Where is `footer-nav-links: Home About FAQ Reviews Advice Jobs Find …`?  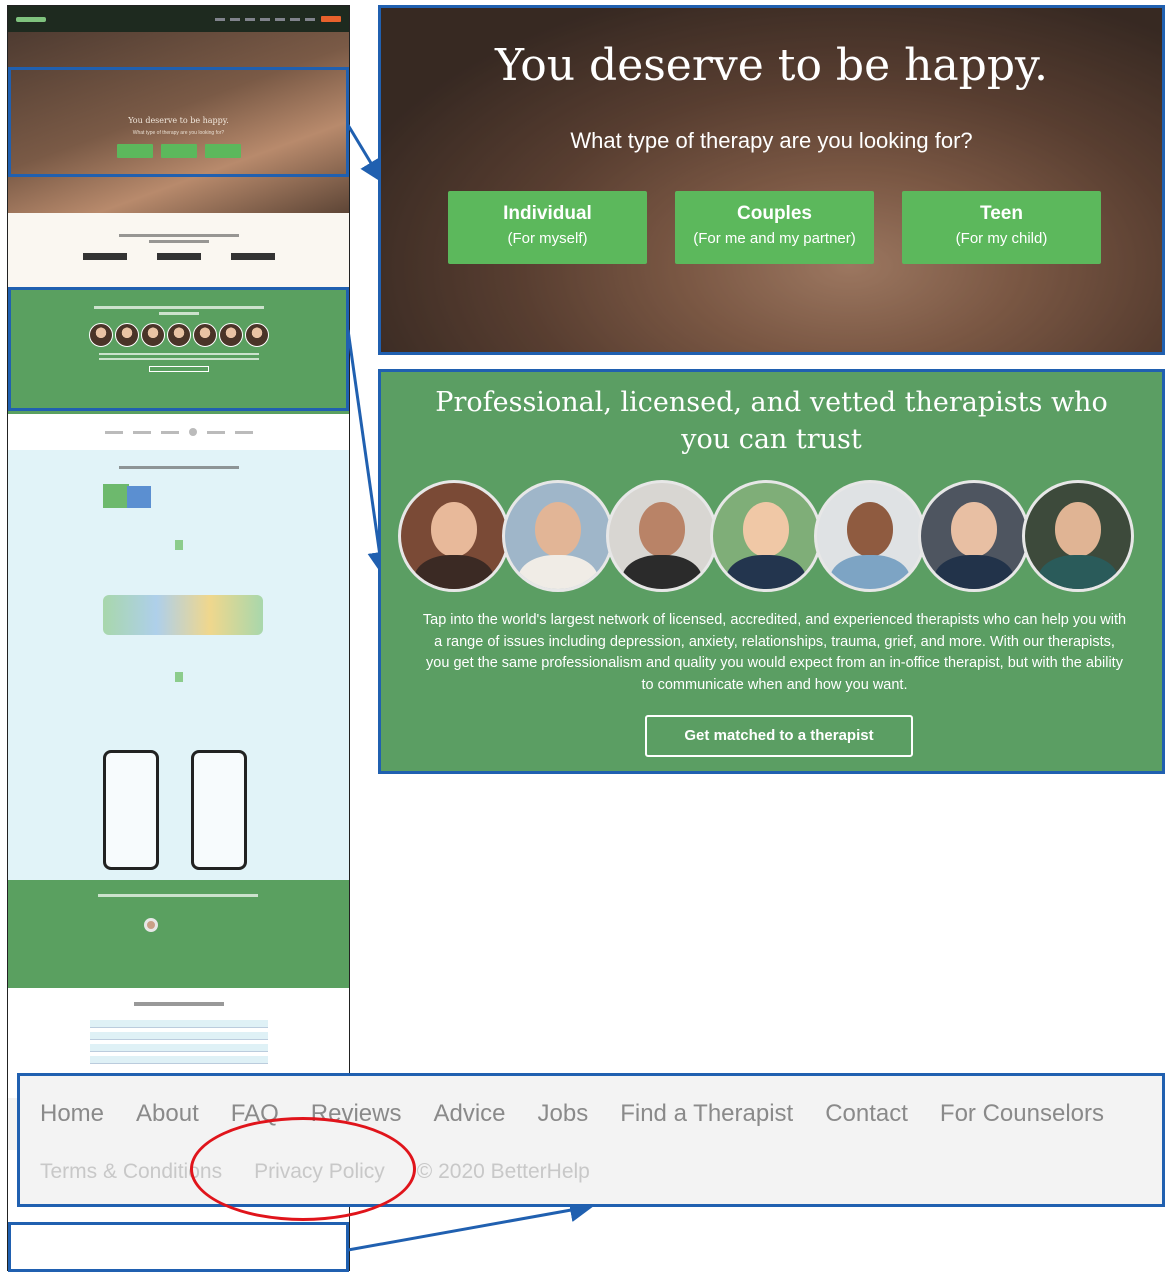
footer-nav-links: Home About FAQ Reviews Advice Jobs Find … is located at coordinates (572, 1114).